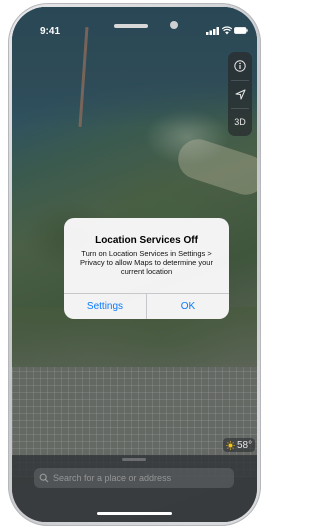  What do you see at coordinates (134, 459) in the screenshot?
I see `sheet-grabber` at bounding box center [134, 459].